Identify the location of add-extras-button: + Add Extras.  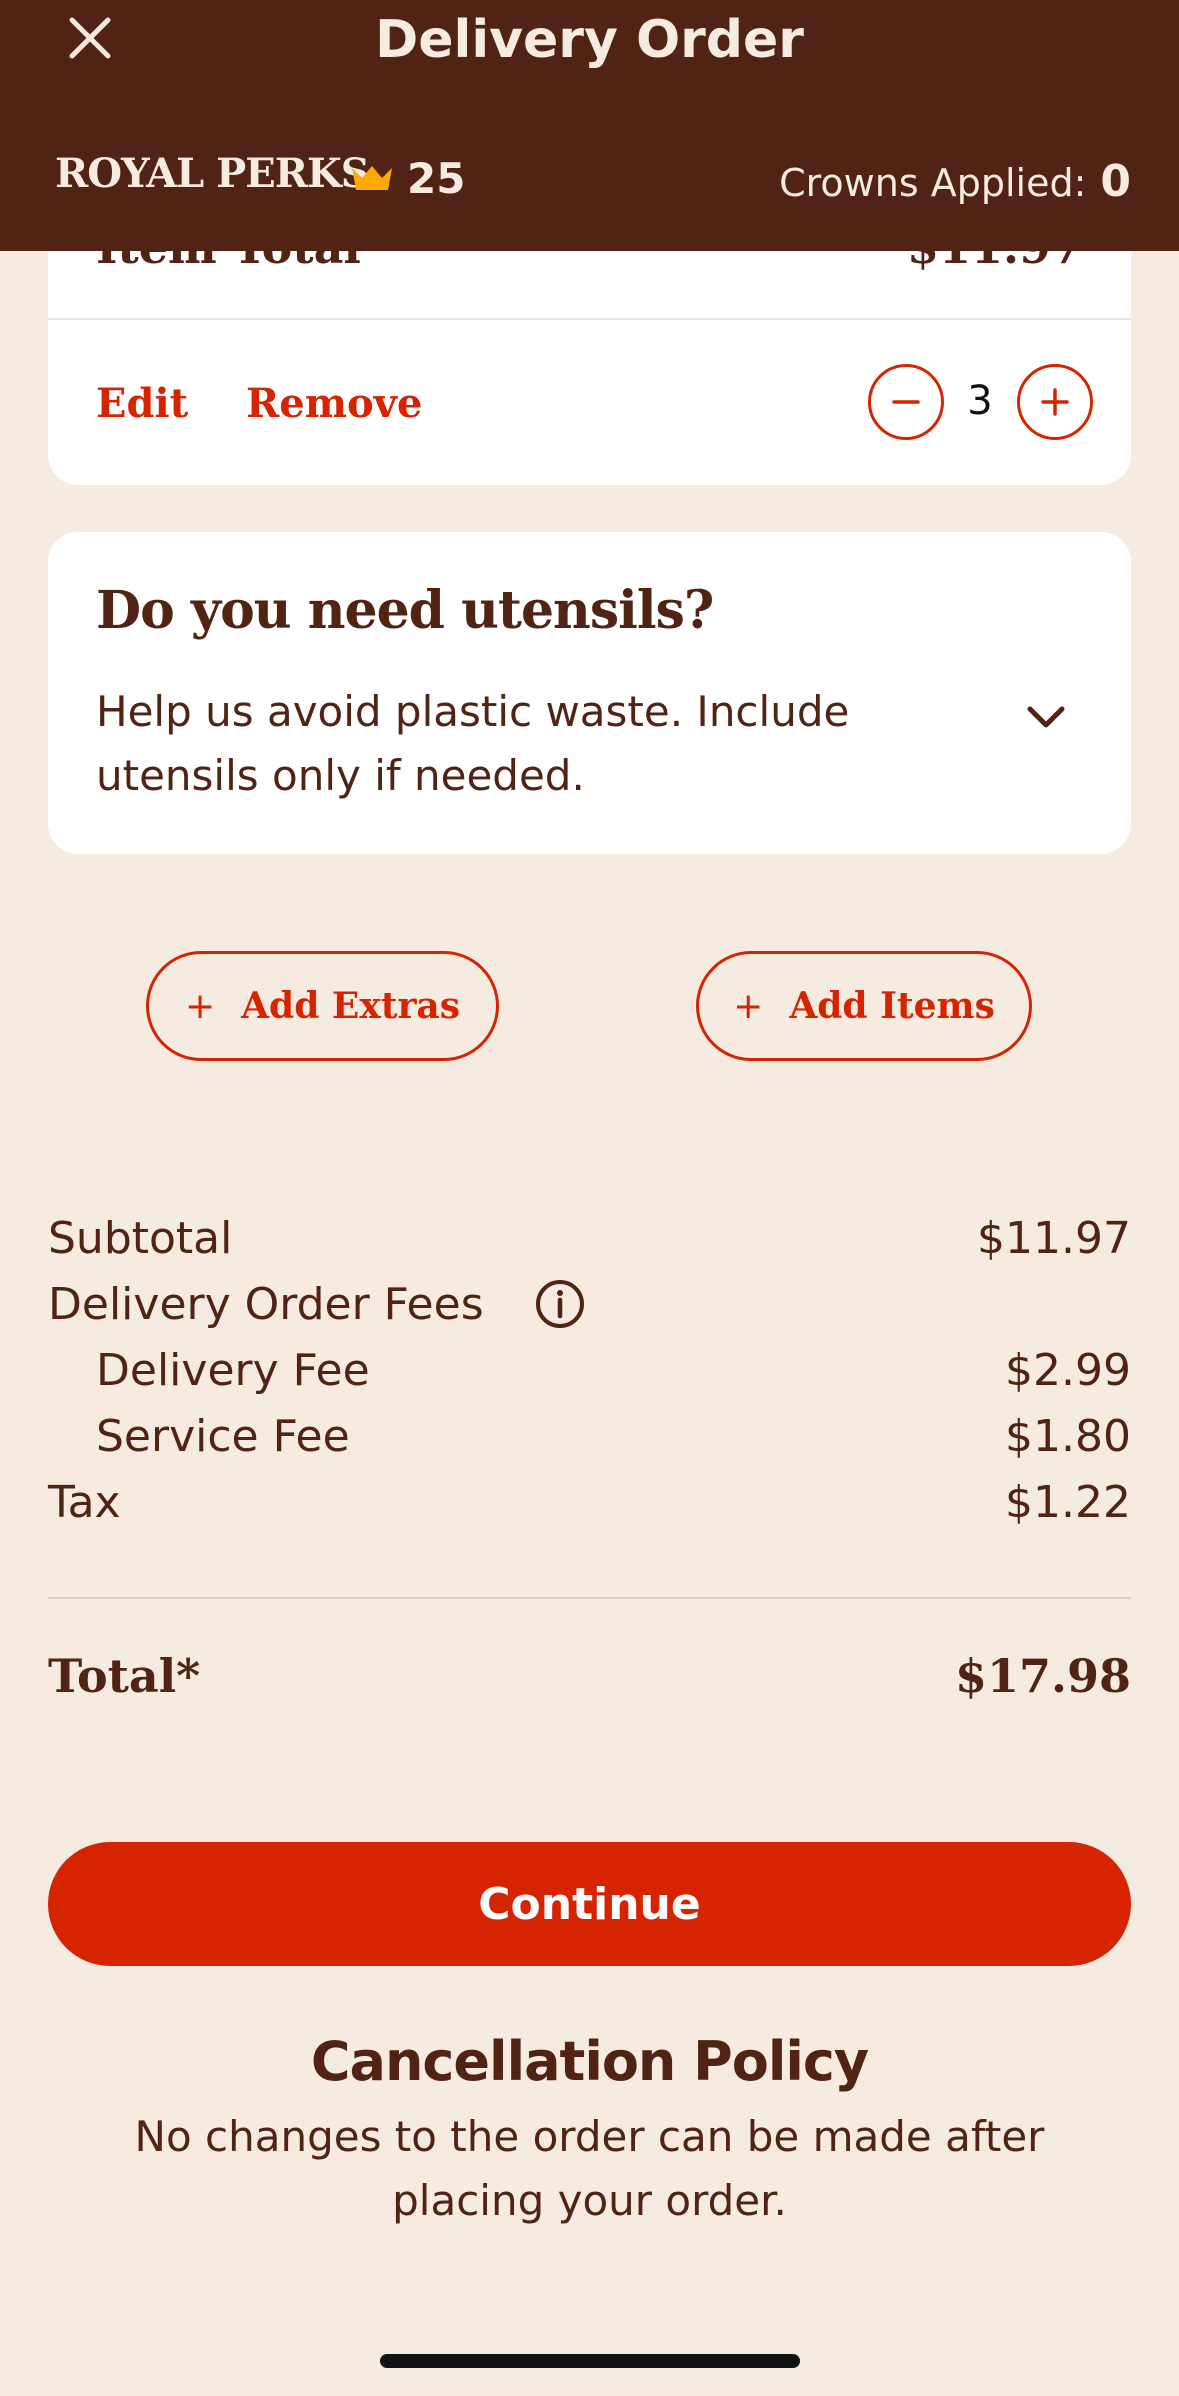
(322, 1006).